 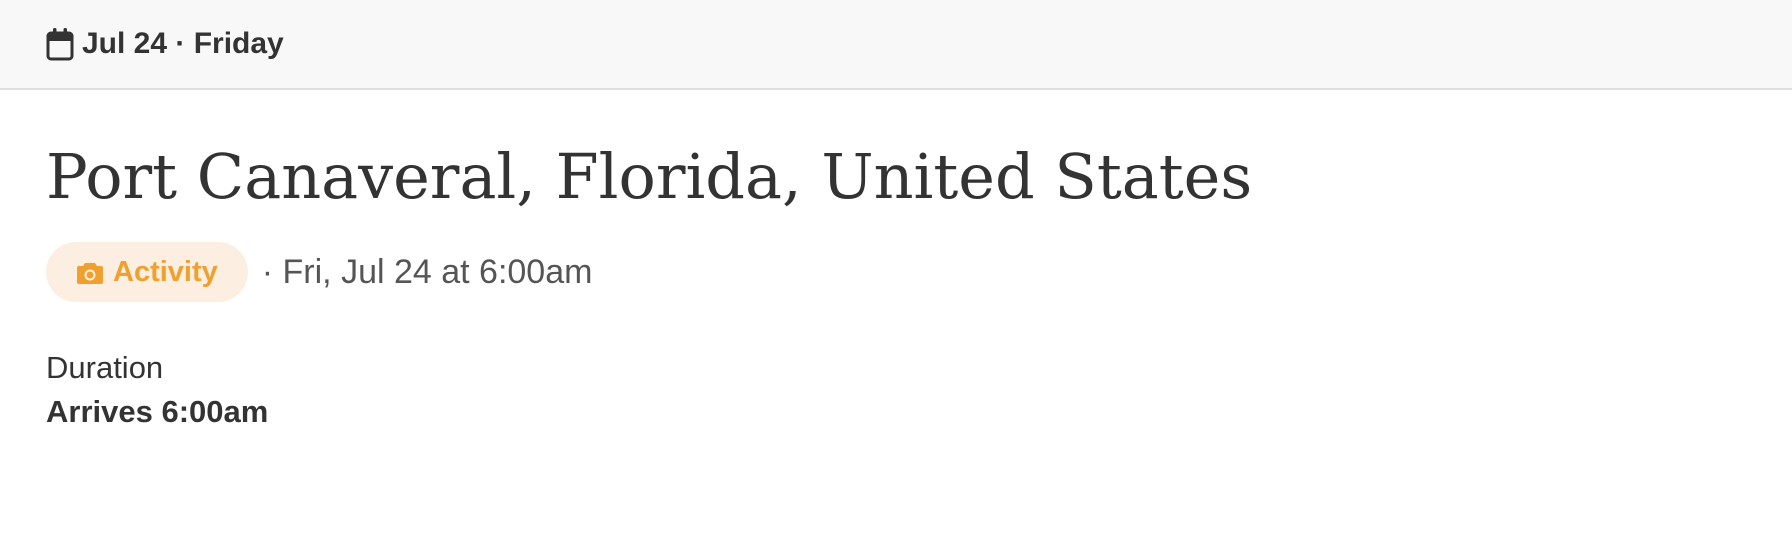 I want to click on duration-value: Arrives 6:00am, so click(x=157, y=411).